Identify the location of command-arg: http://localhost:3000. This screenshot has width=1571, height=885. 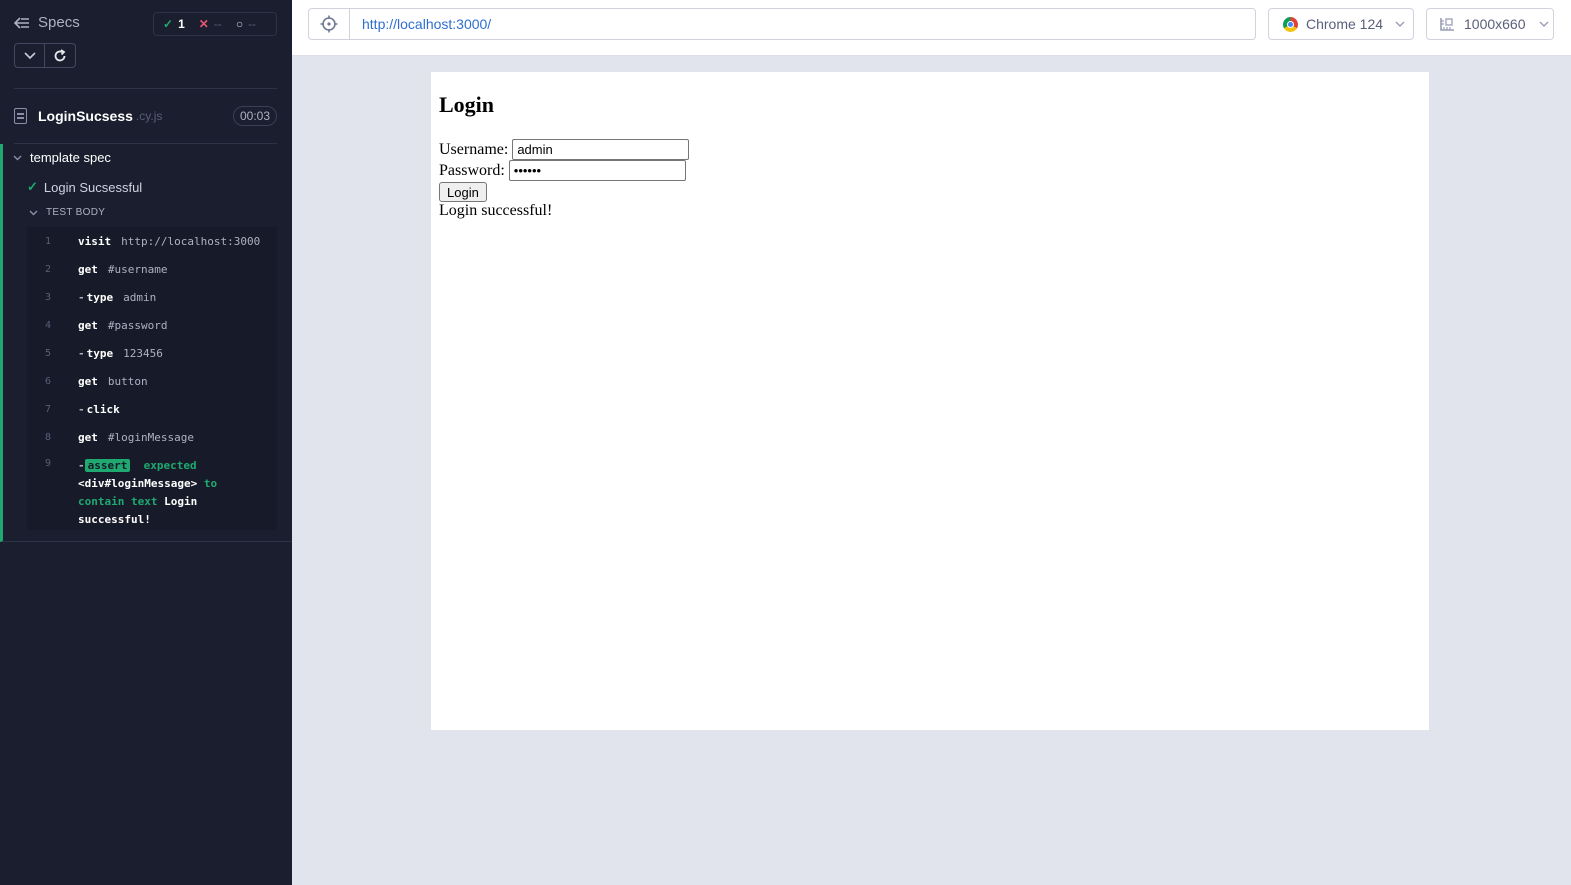
(191, 241).